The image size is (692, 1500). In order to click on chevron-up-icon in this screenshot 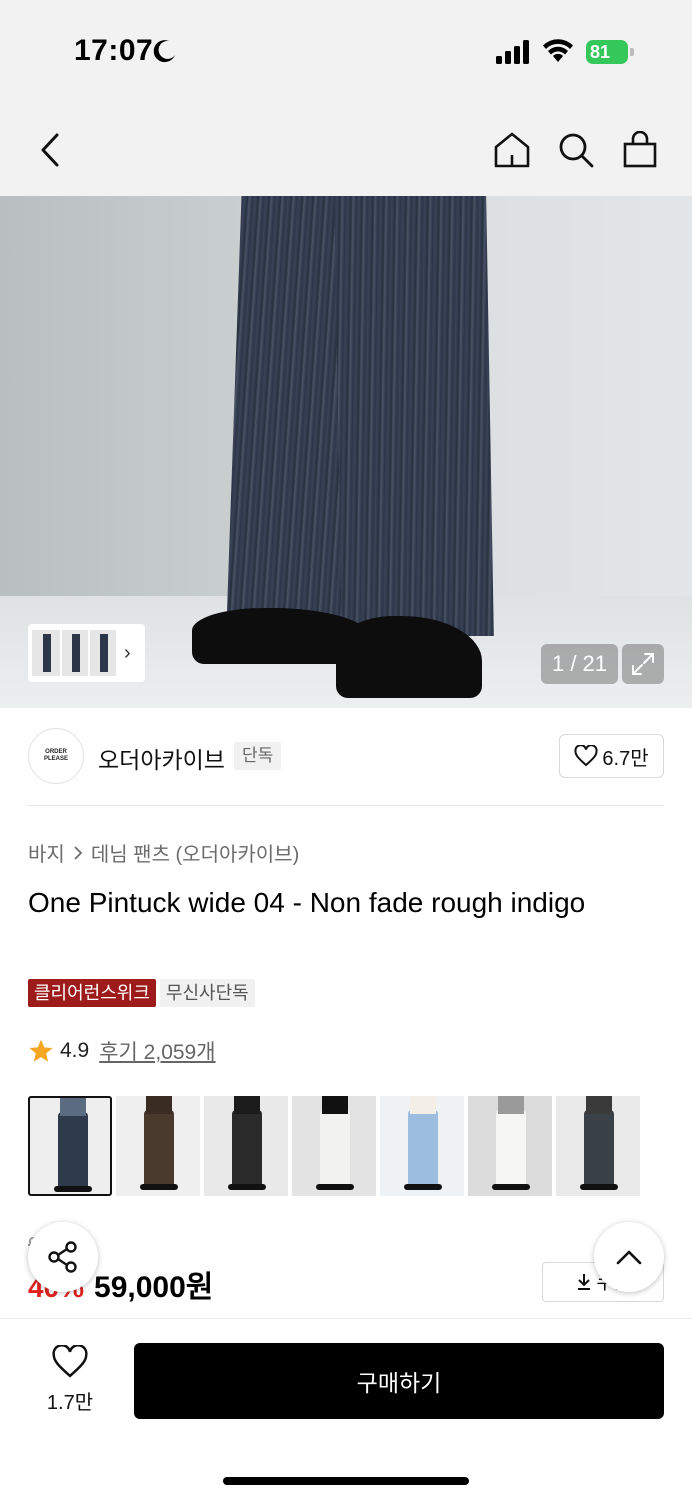, I will do `click(629, 1257)`.